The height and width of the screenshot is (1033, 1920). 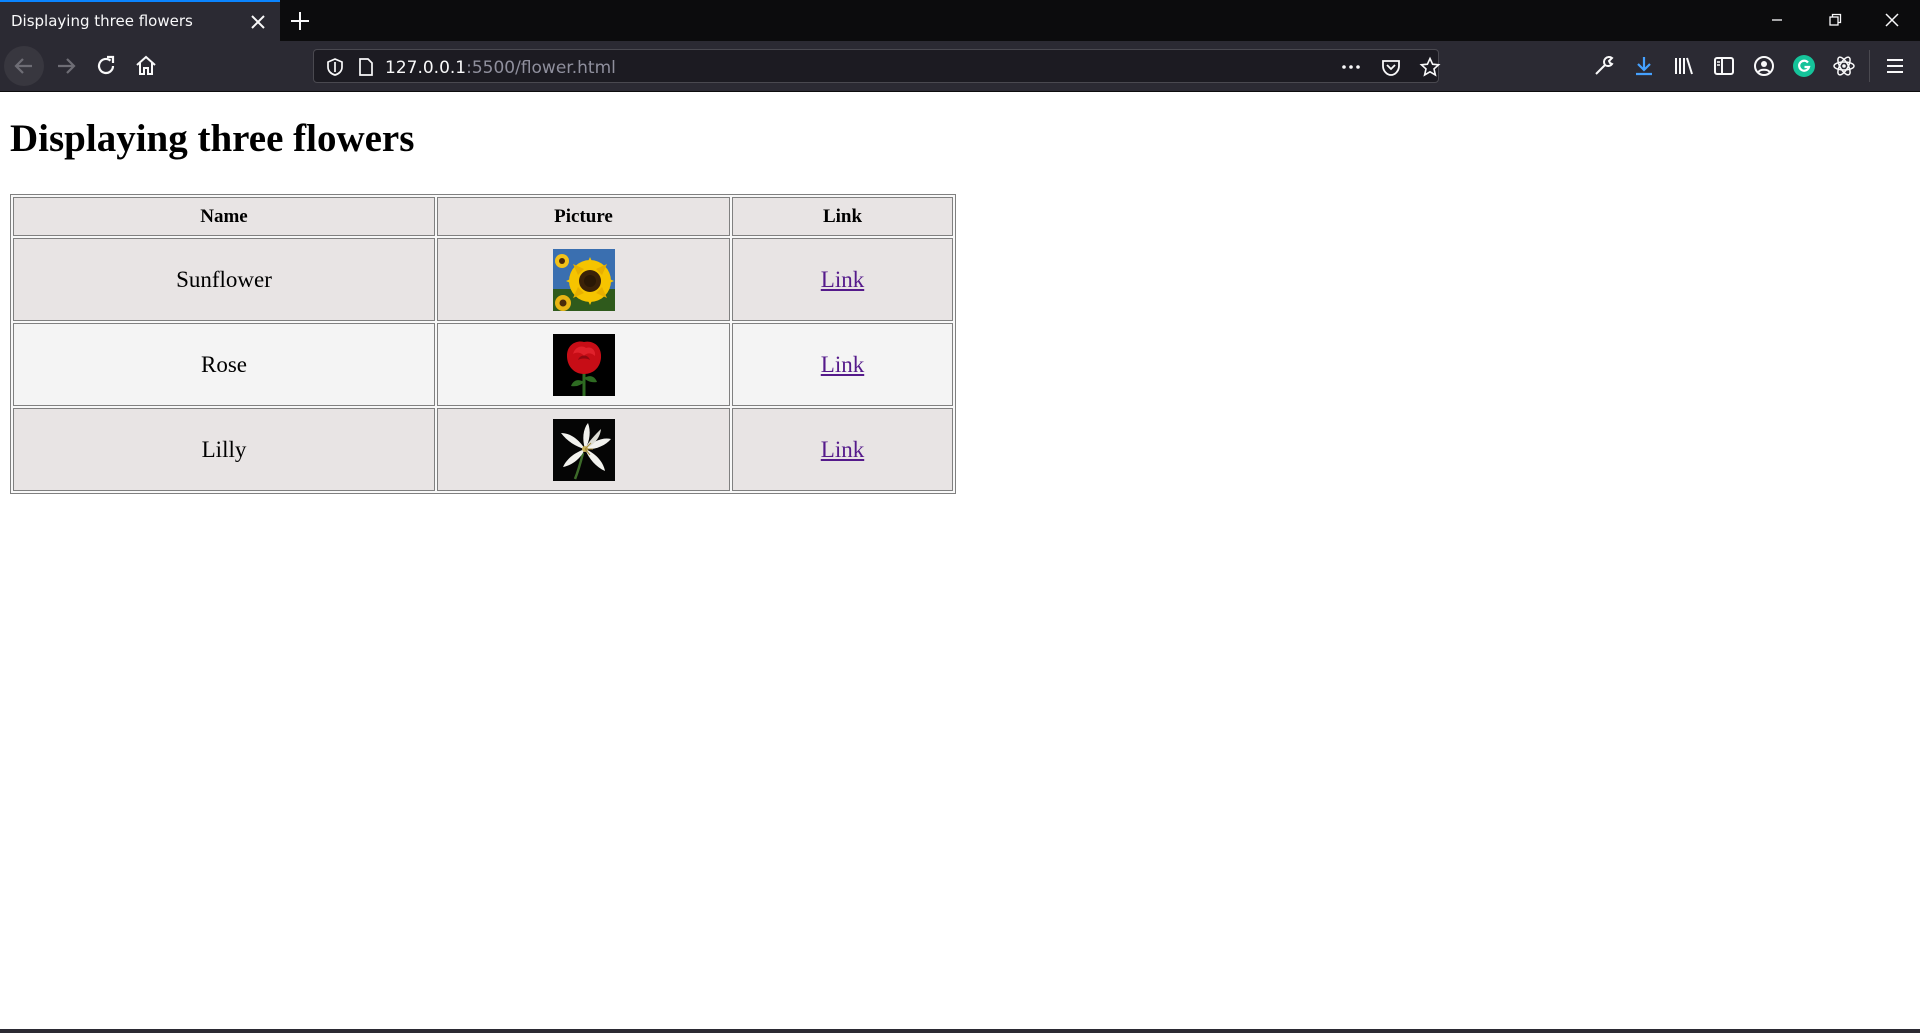 I want to click on rose-image, so click(x=583, y=364).